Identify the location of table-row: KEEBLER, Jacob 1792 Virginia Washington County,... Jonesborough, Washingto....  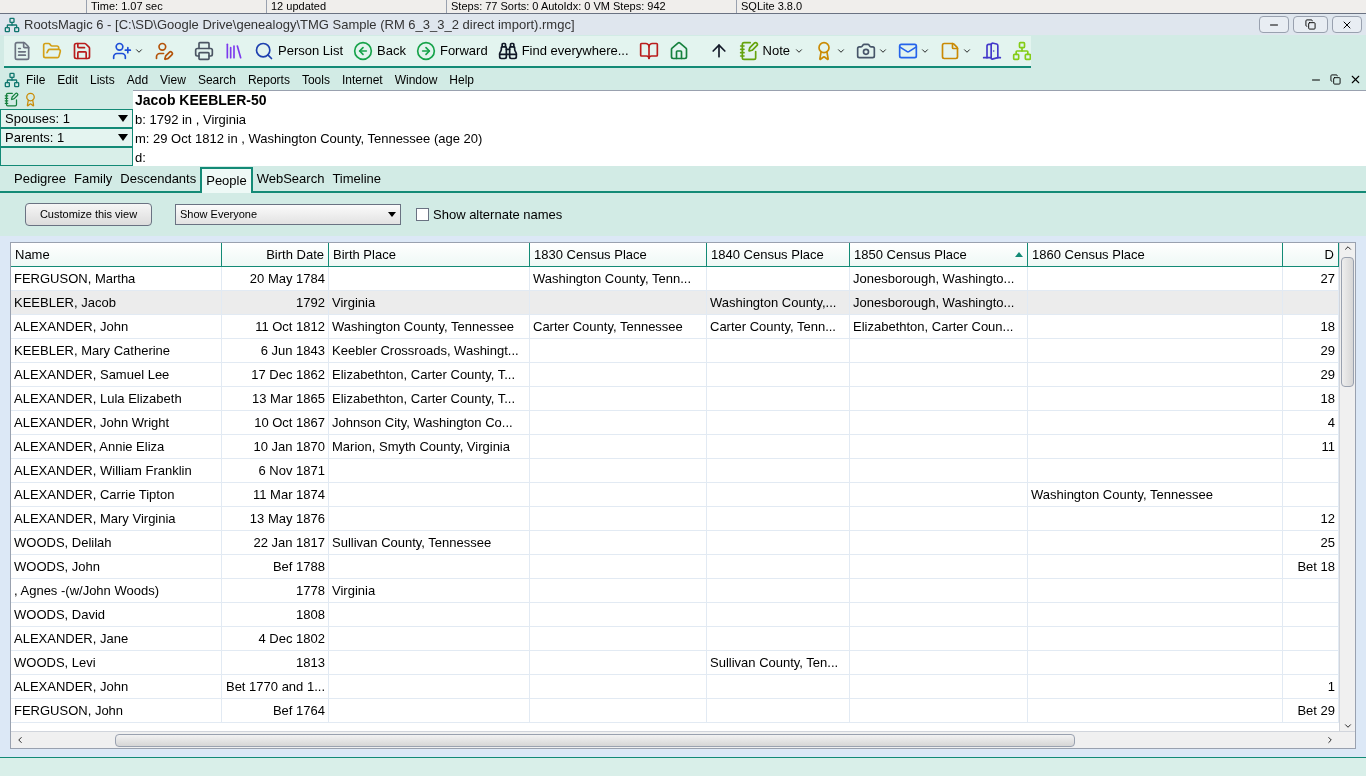
(675, 303).